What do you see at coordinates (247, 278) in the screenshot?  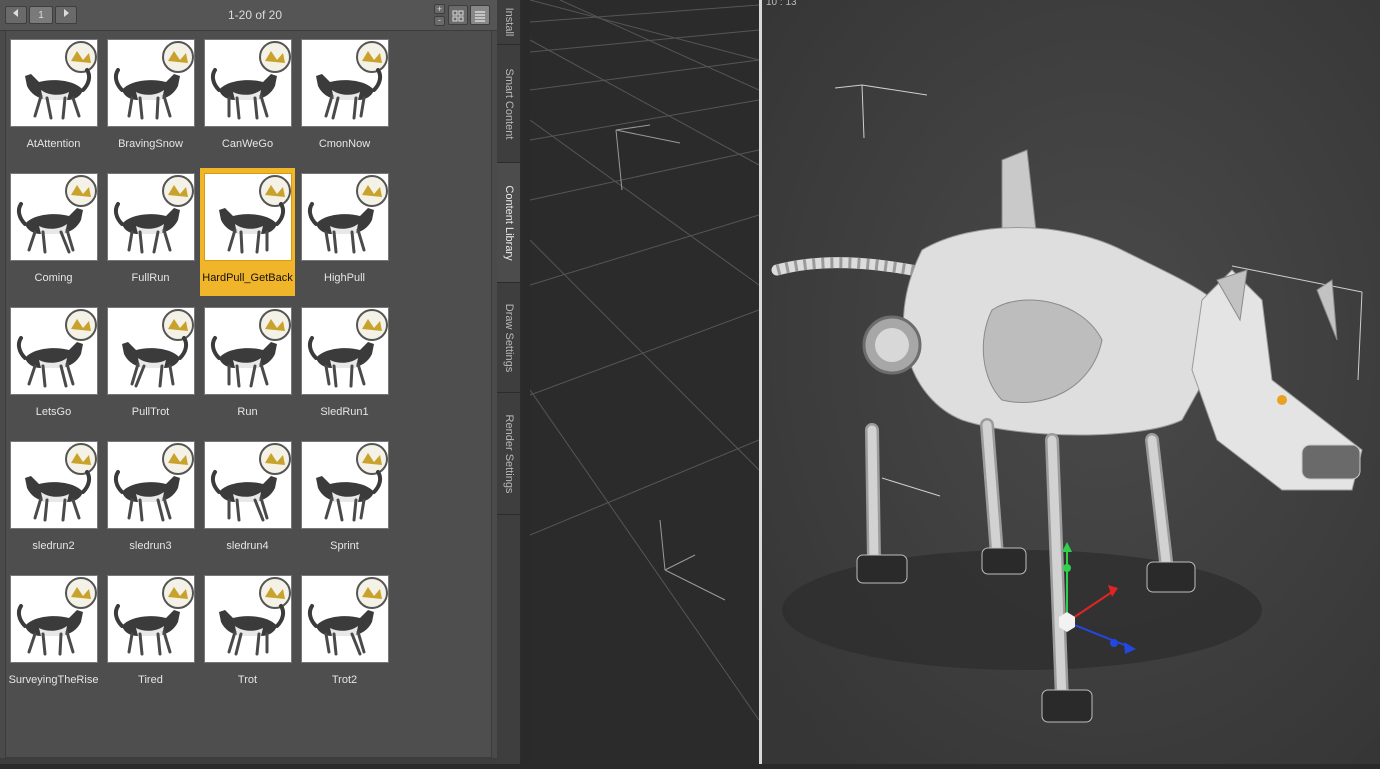 I see `pose-label: HardPull_GetBack` at bounding box center [247, 278].